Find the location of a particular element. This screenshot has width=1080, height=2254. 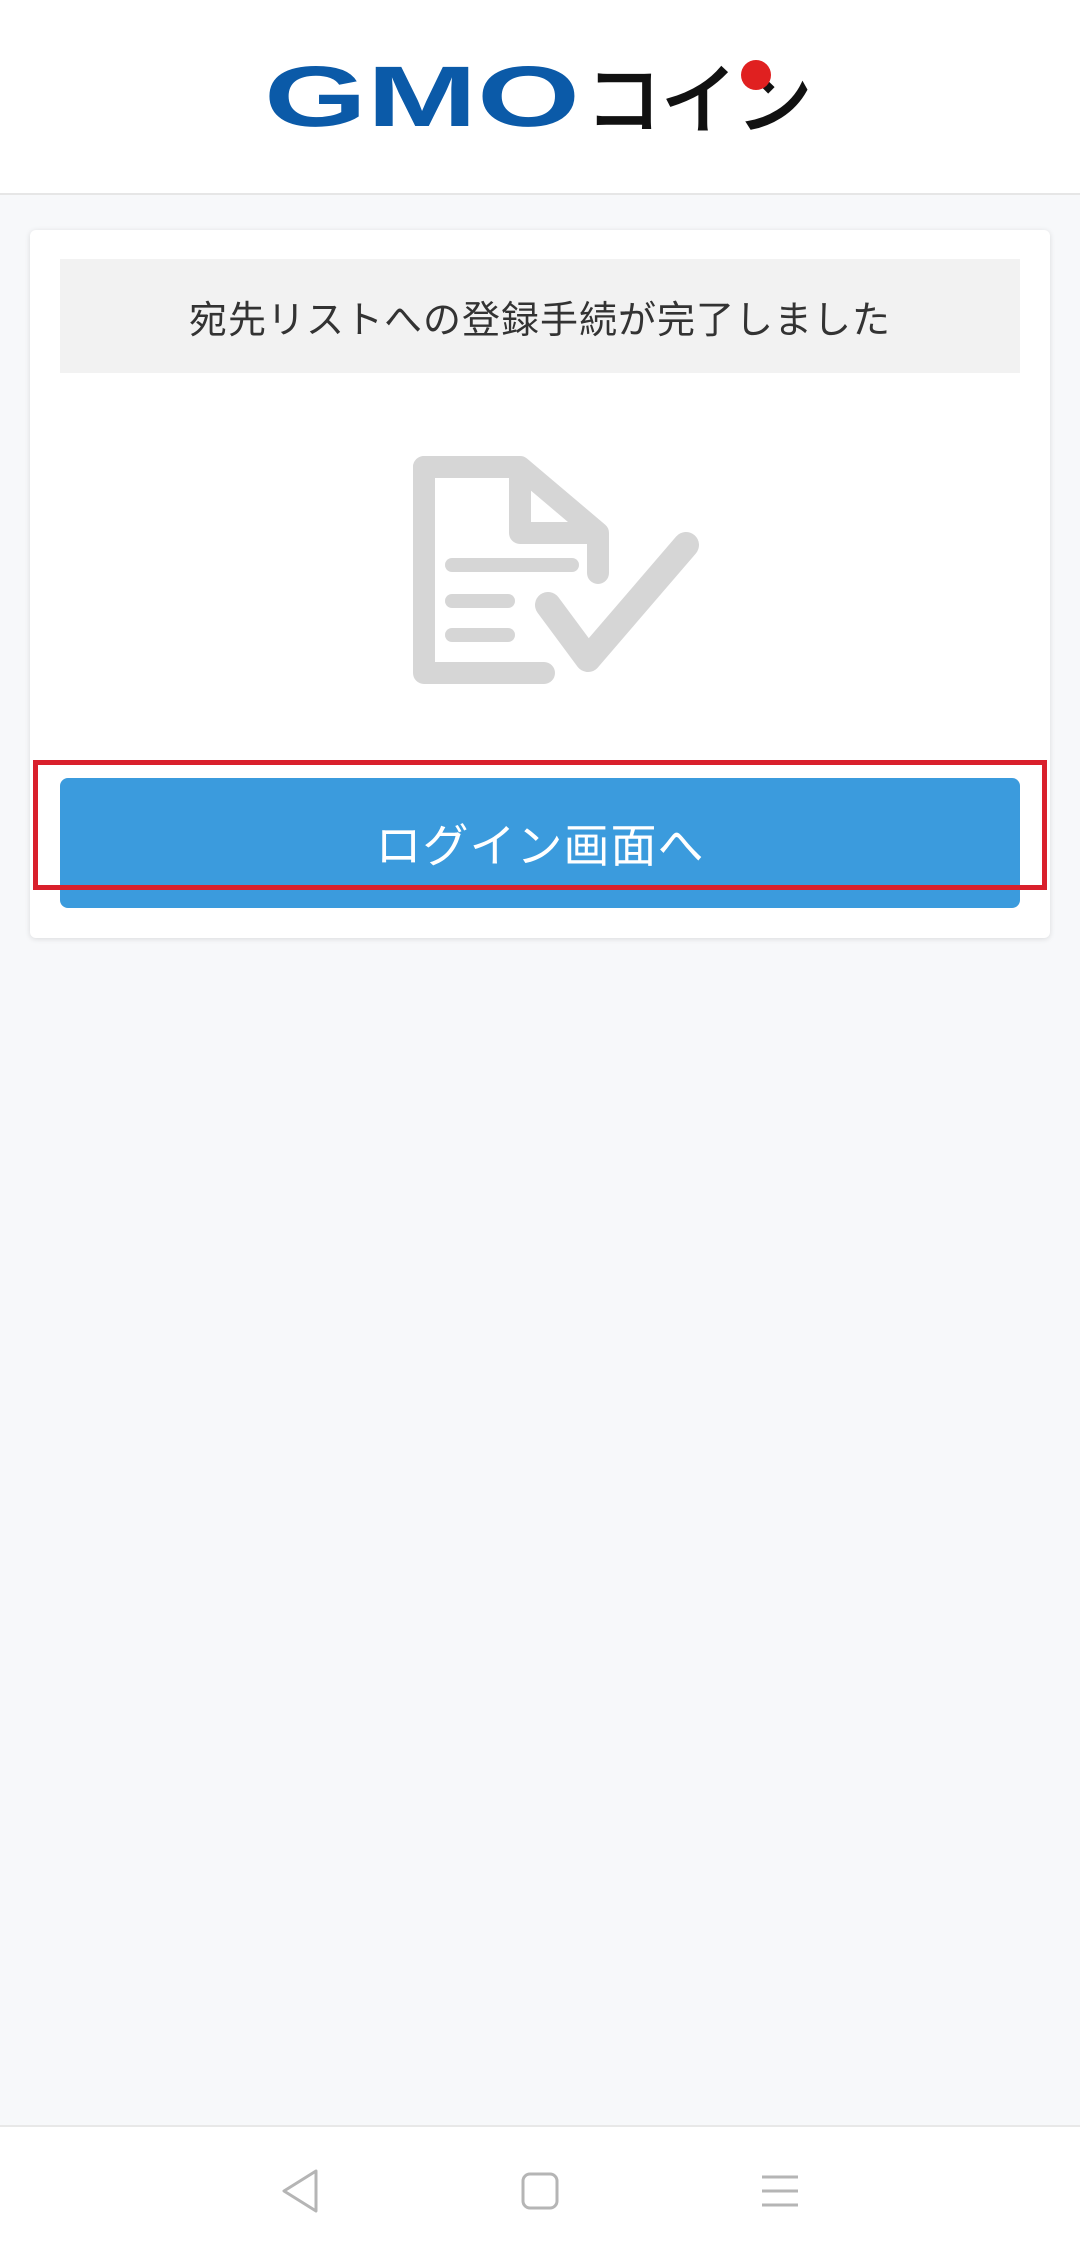

logo-gmo-text: GMO is located at coordinates (422, 97).